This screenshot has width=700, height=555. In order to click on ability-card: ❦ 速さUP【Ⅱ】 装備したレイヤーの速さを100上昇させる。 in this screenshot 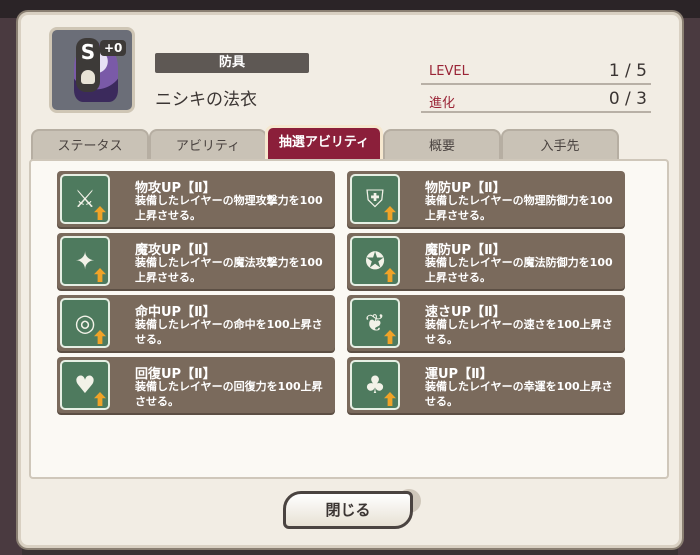, I will do `click(486, 323)`.